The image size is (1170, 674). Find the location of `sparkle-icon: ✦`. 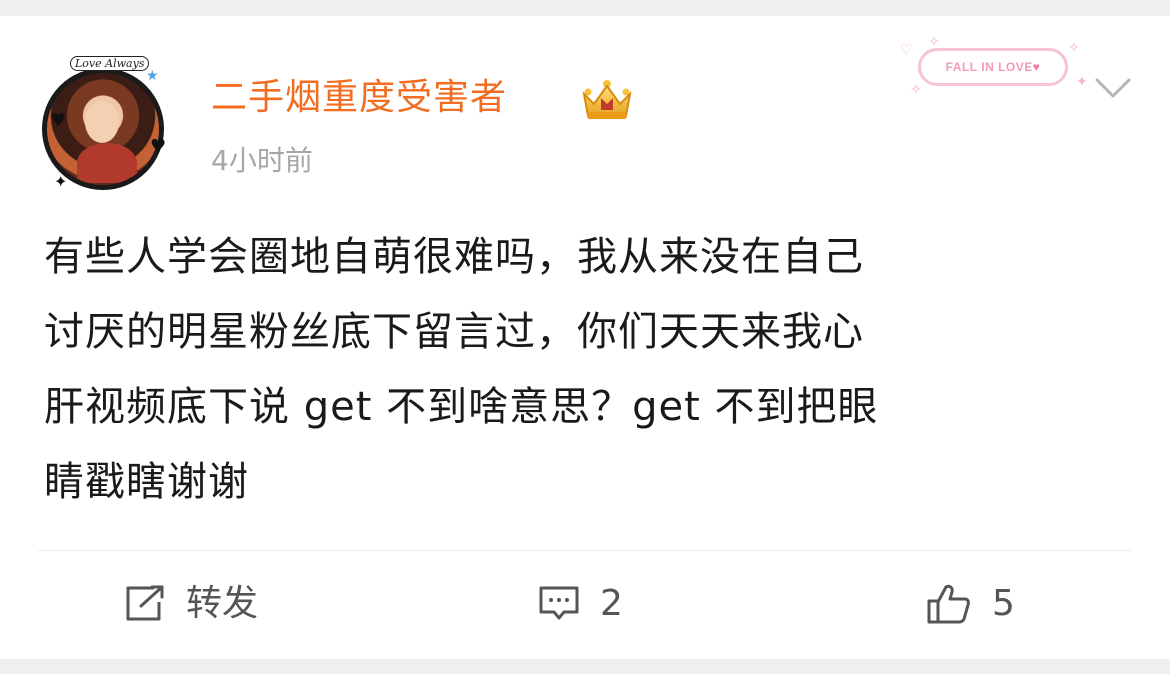

sparkle-icon: ✦ is located at coordinates (1082, 82).